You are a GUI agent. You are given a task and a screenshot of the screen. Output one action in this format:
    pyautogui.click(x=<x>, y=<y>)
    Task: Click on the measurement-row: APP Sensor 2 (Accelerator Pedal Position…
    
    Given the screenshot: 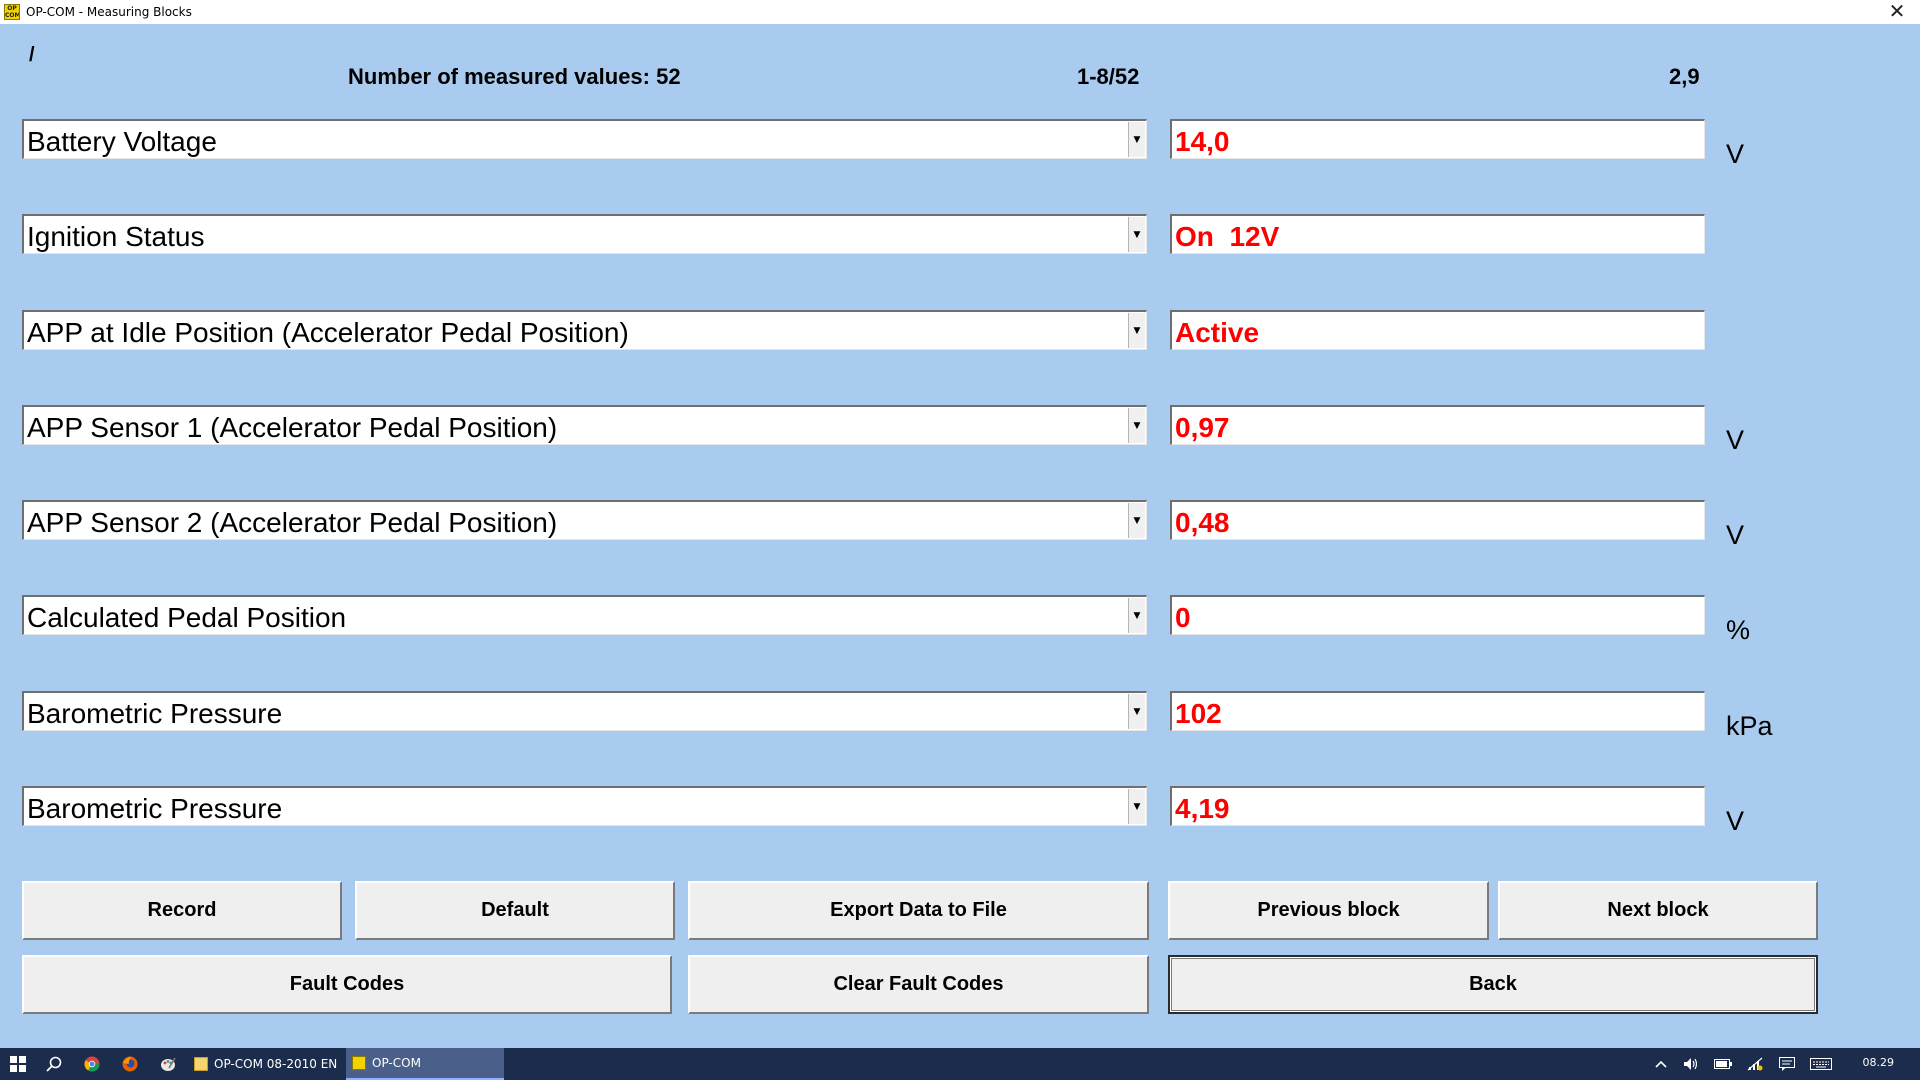 What is the action you would take?
    pyautogui.click(x=960, y=525)
    